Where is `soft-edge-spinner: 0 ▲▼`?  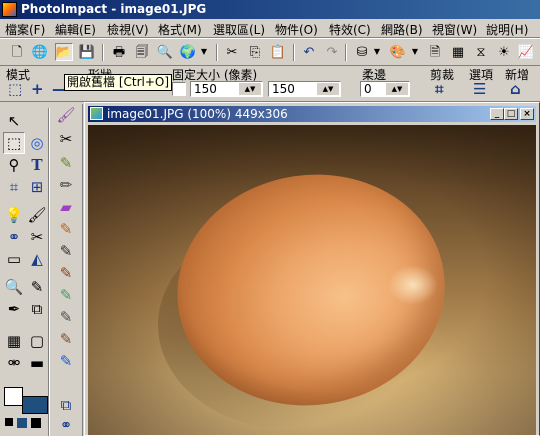
soft-edge-spinner: 0 ▲▼ is located at coordinates (385, 89).